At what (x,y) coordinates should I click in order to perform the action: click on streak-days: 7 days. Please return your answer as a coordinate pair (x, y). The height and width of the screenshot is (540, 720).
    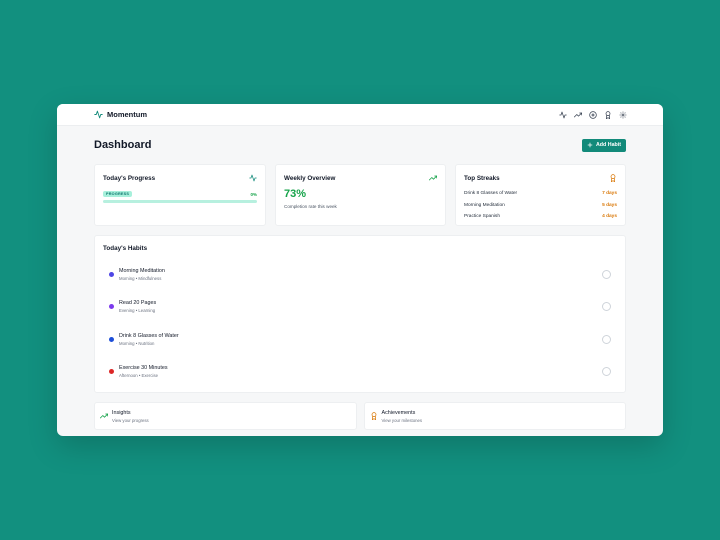
    Looking at the image, I should click on (609, 194).